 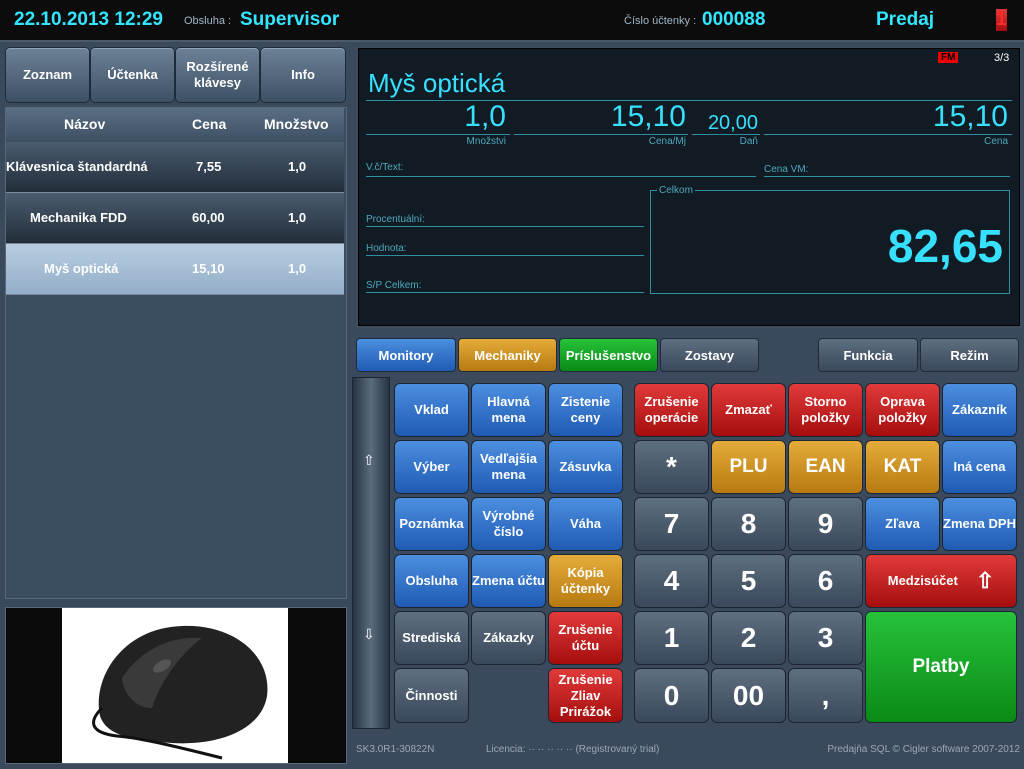 What do you see at coordinates (431, 467) in the screenshot?
I see `withdrawal-button: Výber` at bounding box center [431, 467].